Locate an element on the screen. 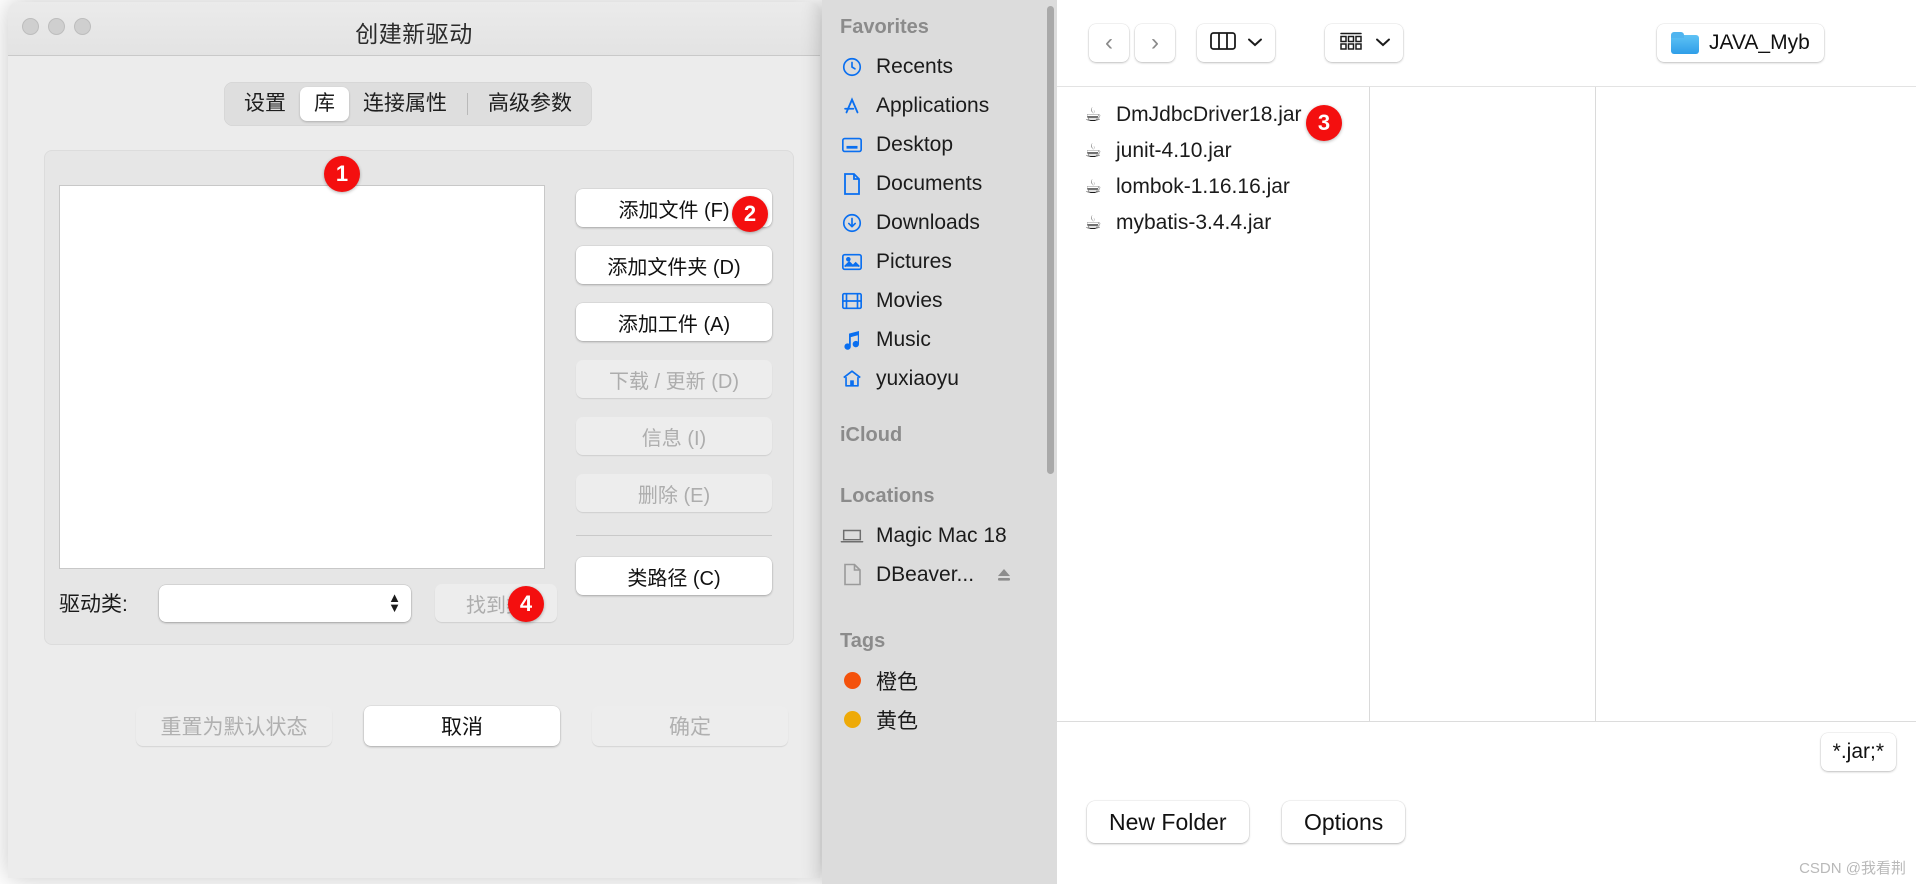  sidebar-item-tag-orange: 橙色 is located at coordinates (939, 680).